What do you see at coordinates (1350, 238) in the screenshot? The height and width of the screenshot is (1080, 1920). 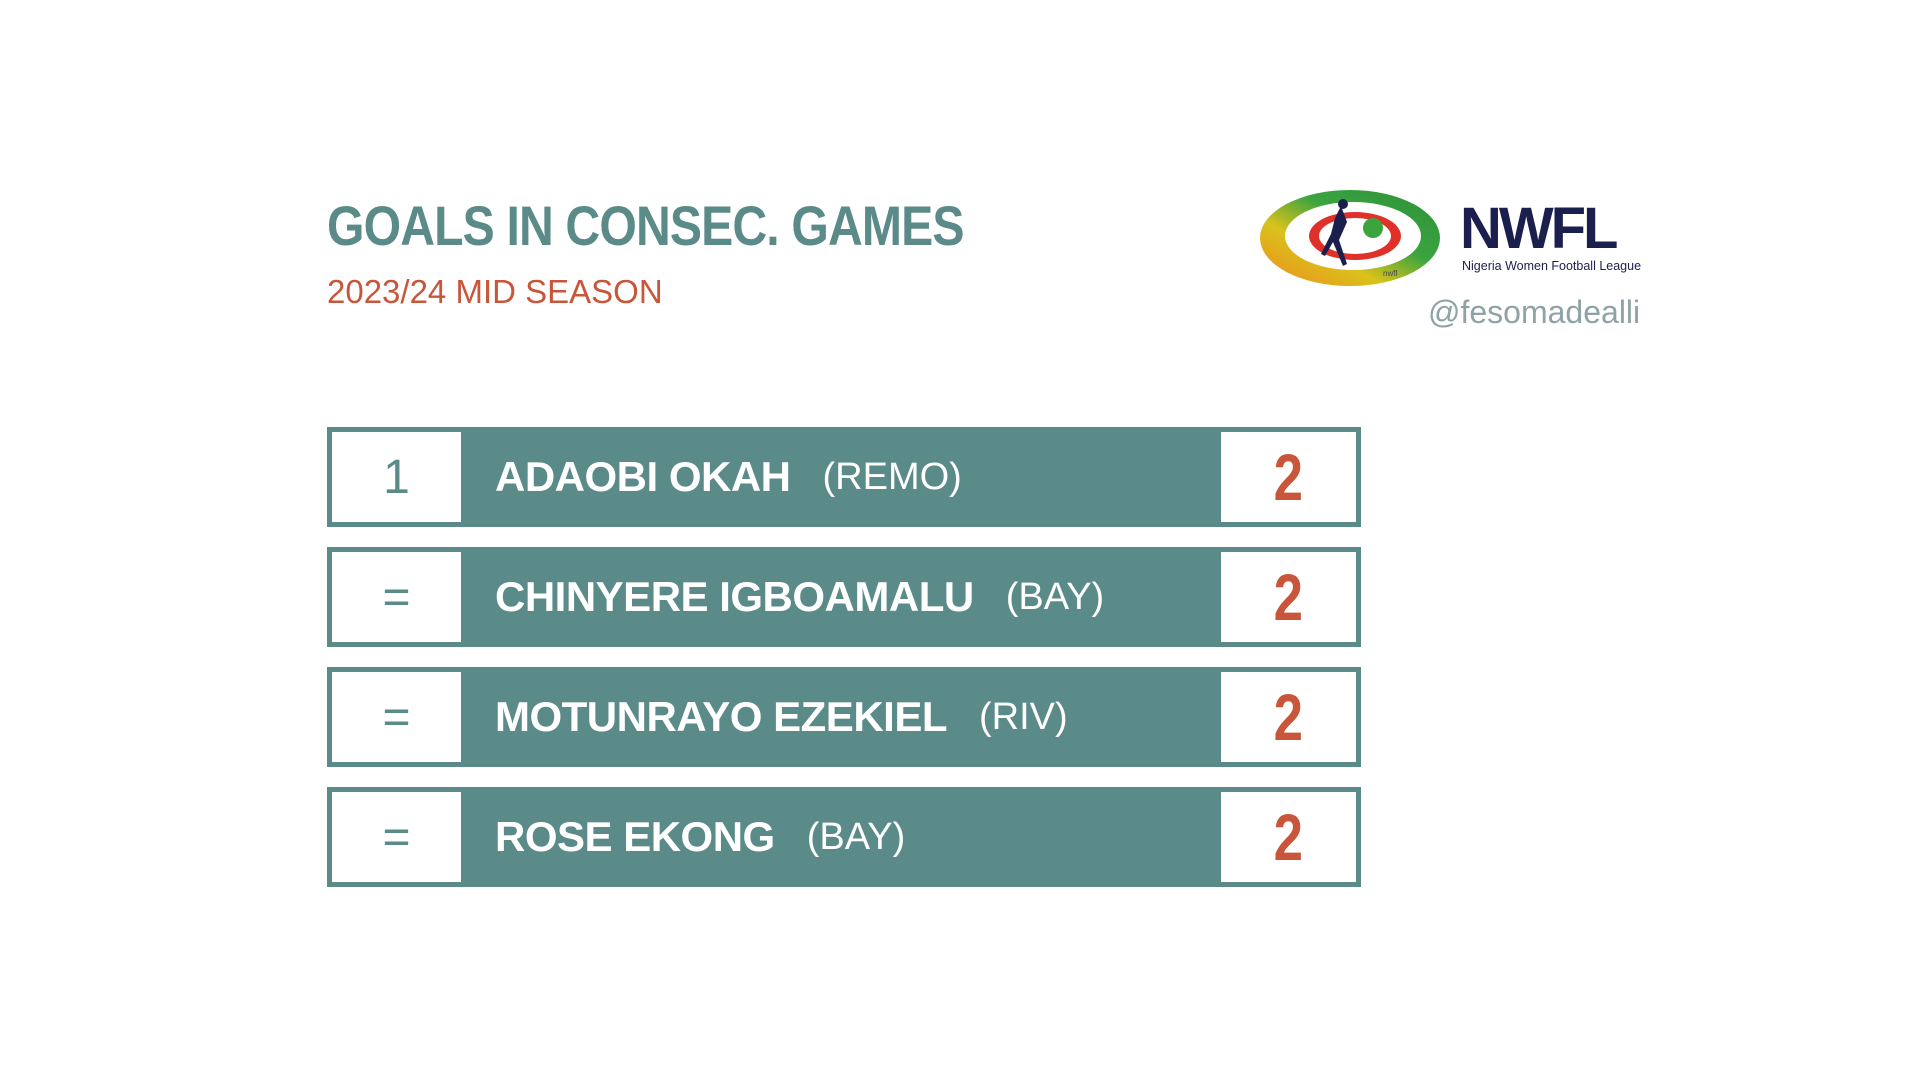 I see `football-emblem-icon: nwfl` at bounding box center [1350, 238].